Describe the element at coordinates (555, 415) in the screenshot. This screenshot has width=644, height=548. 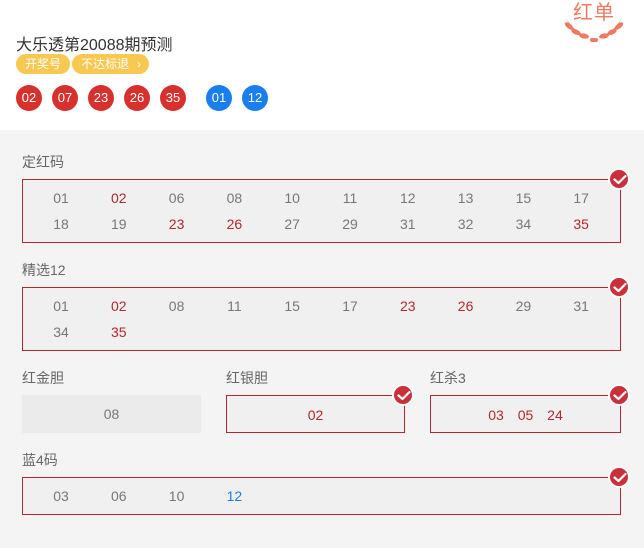
I see `kill-number: 24` at that location.